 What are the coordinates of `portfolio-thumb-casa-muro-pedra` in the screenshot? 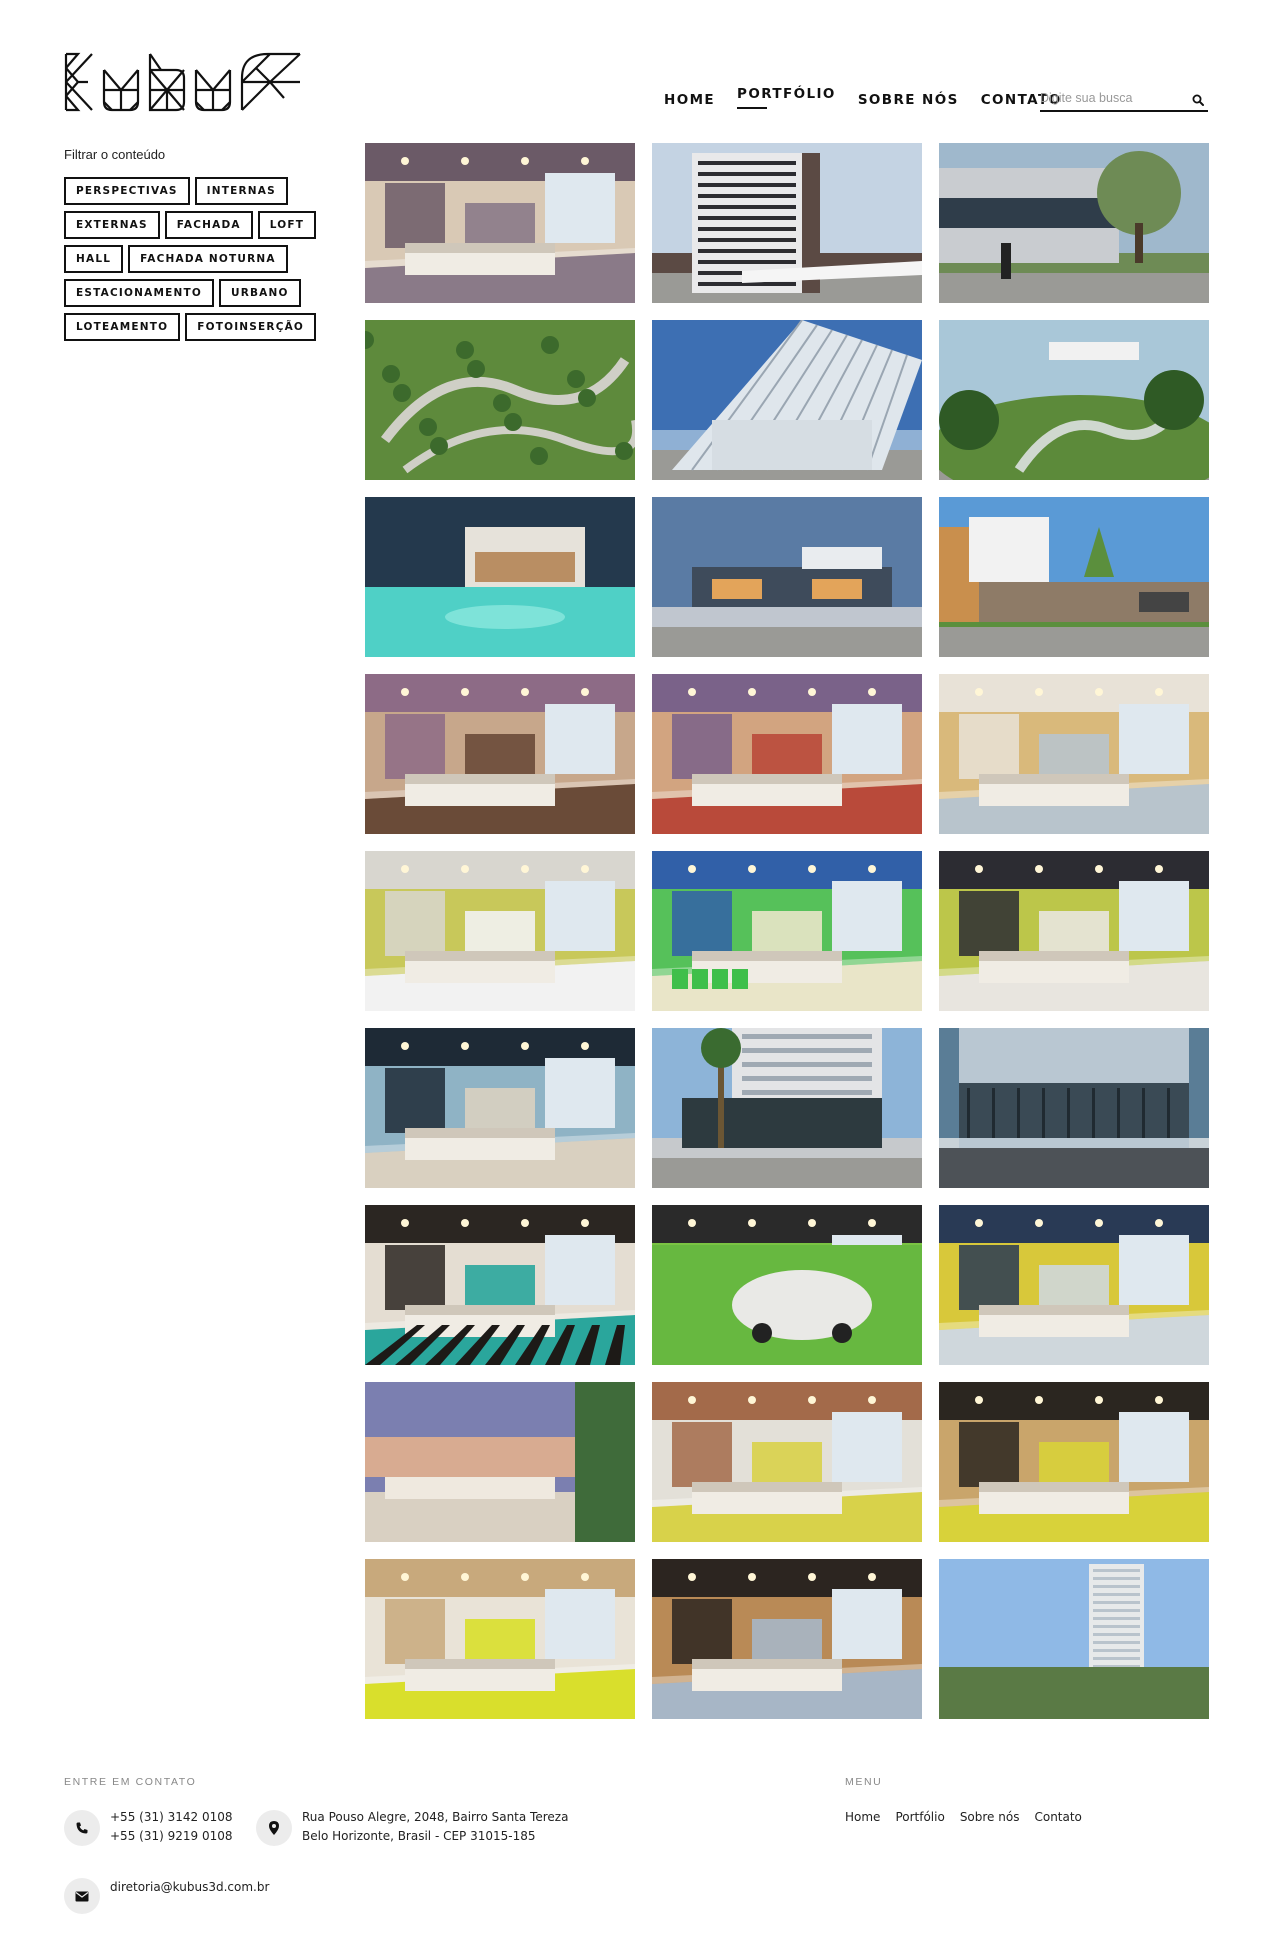 It's located at (1074, 577).